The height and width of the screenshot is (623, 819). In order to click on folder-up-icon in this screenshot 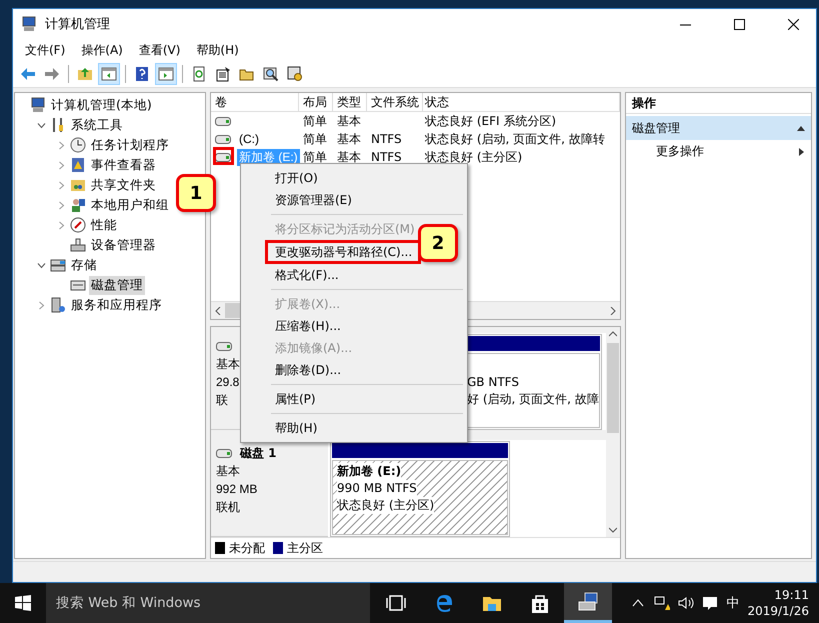, I will do `click(85, 74)`.